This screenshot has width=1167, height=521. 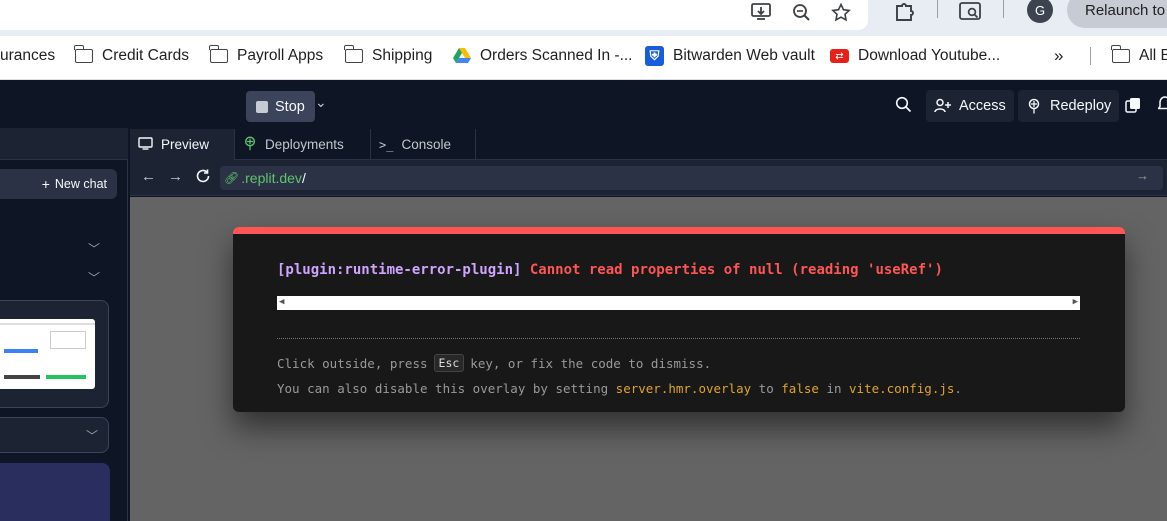 I want to click on copy-icon, so click(x=1133, y=107).